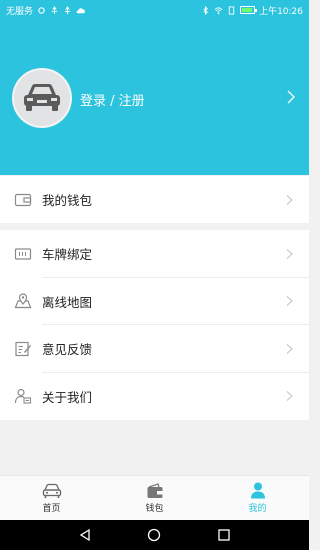 The width and height of the screenshot is (320, 550). What do you see at coordinates (67, 302) in the screenshot?
I see `menu-item-label: 离线地图` at bounding box center [67, 302].